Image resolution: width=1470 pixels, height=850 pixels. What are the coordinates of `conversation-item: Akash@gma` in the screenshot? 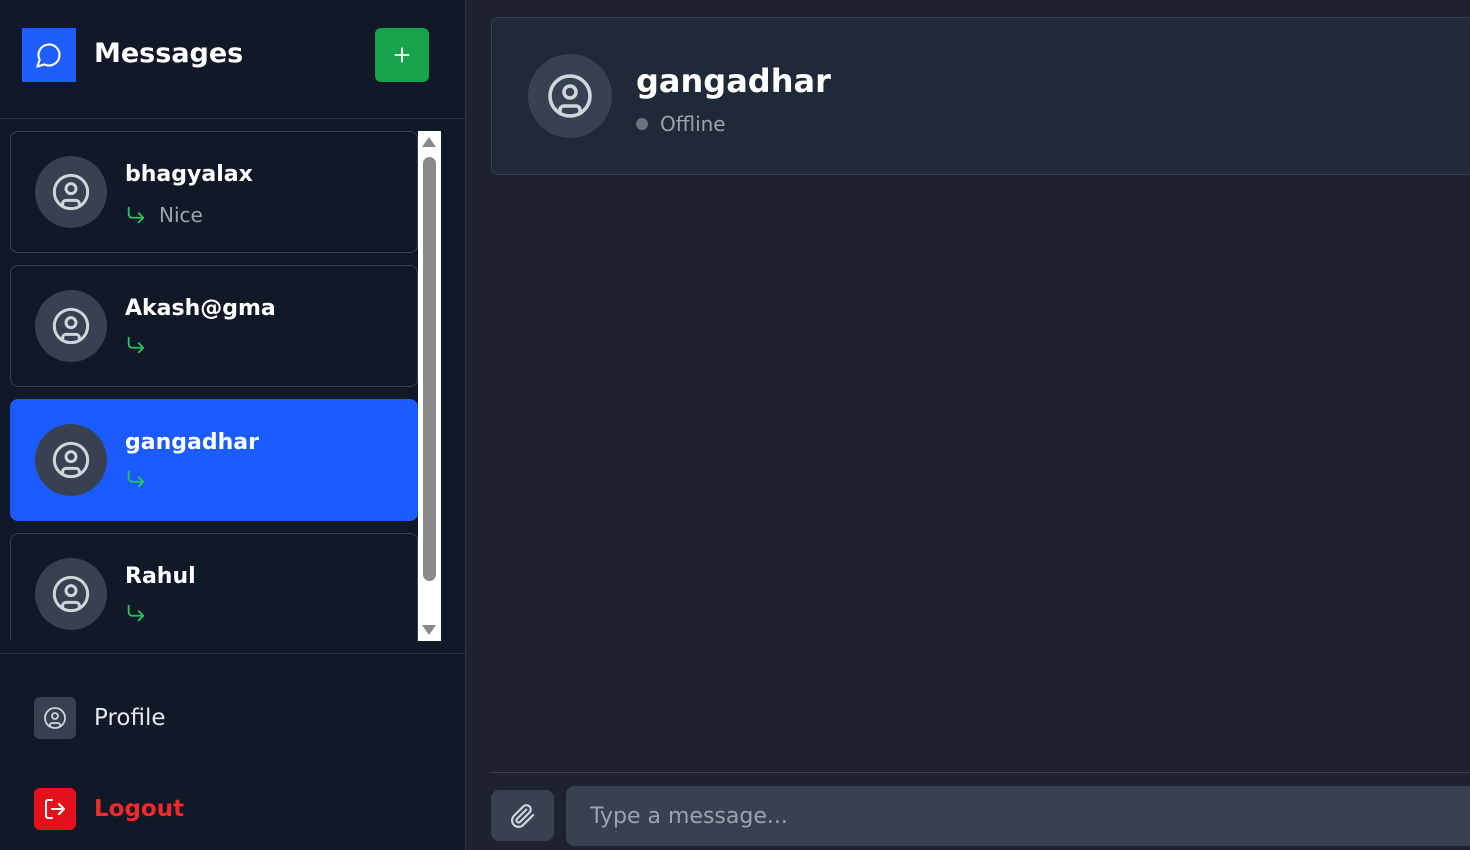 It's located at (214, 326).